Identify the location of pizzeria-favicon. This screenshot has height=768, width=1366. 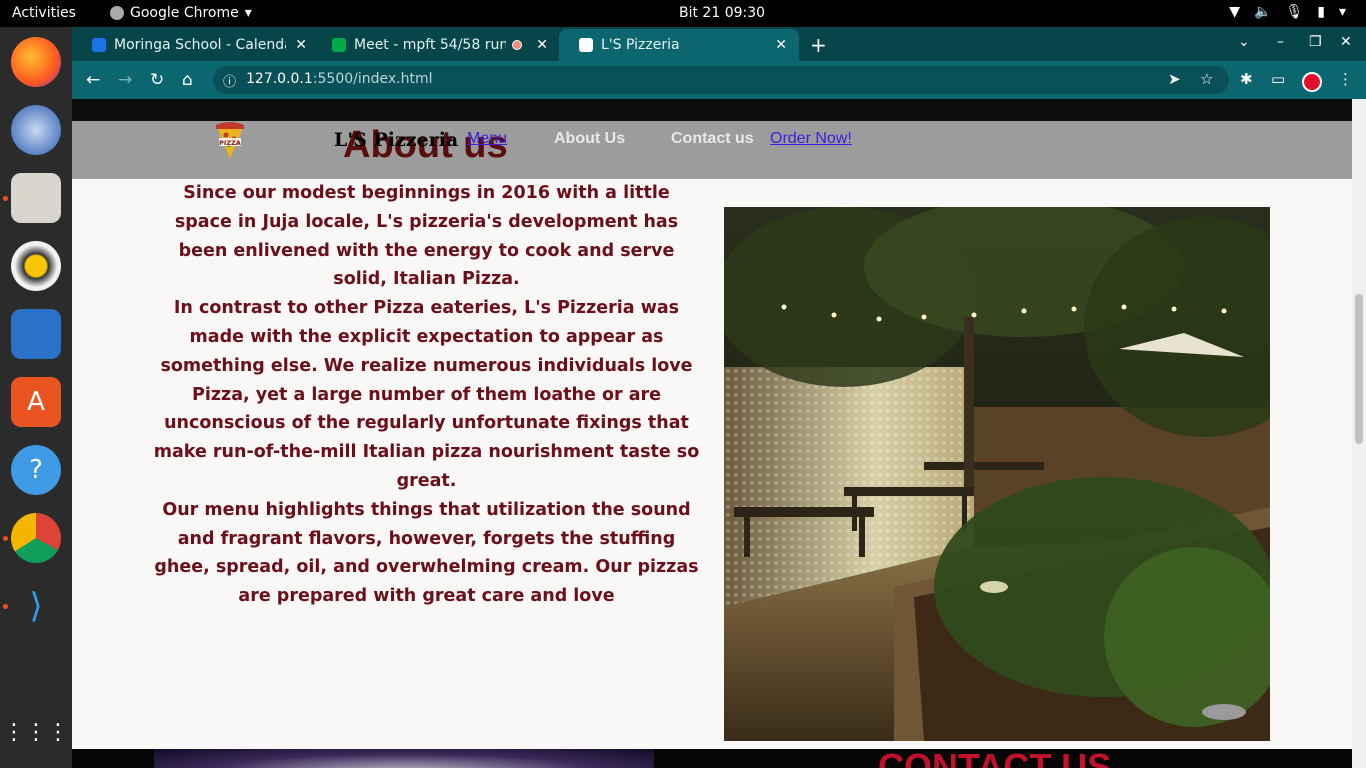
(586, 45).